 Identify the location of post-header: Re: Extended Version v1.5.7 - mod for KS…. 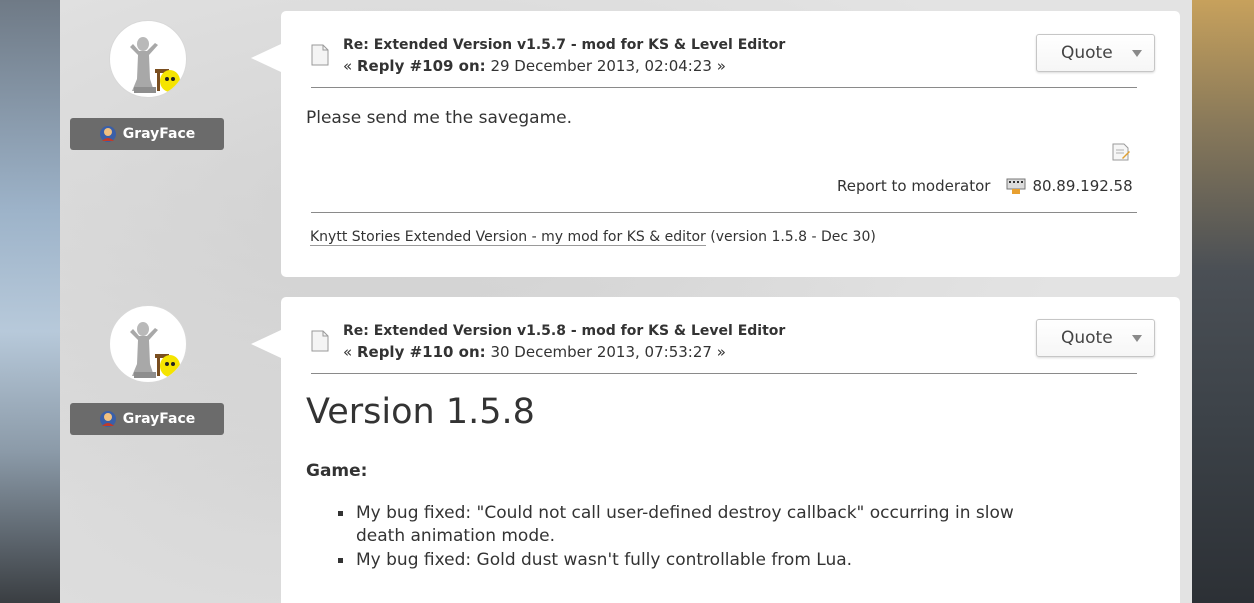
(724, 62).